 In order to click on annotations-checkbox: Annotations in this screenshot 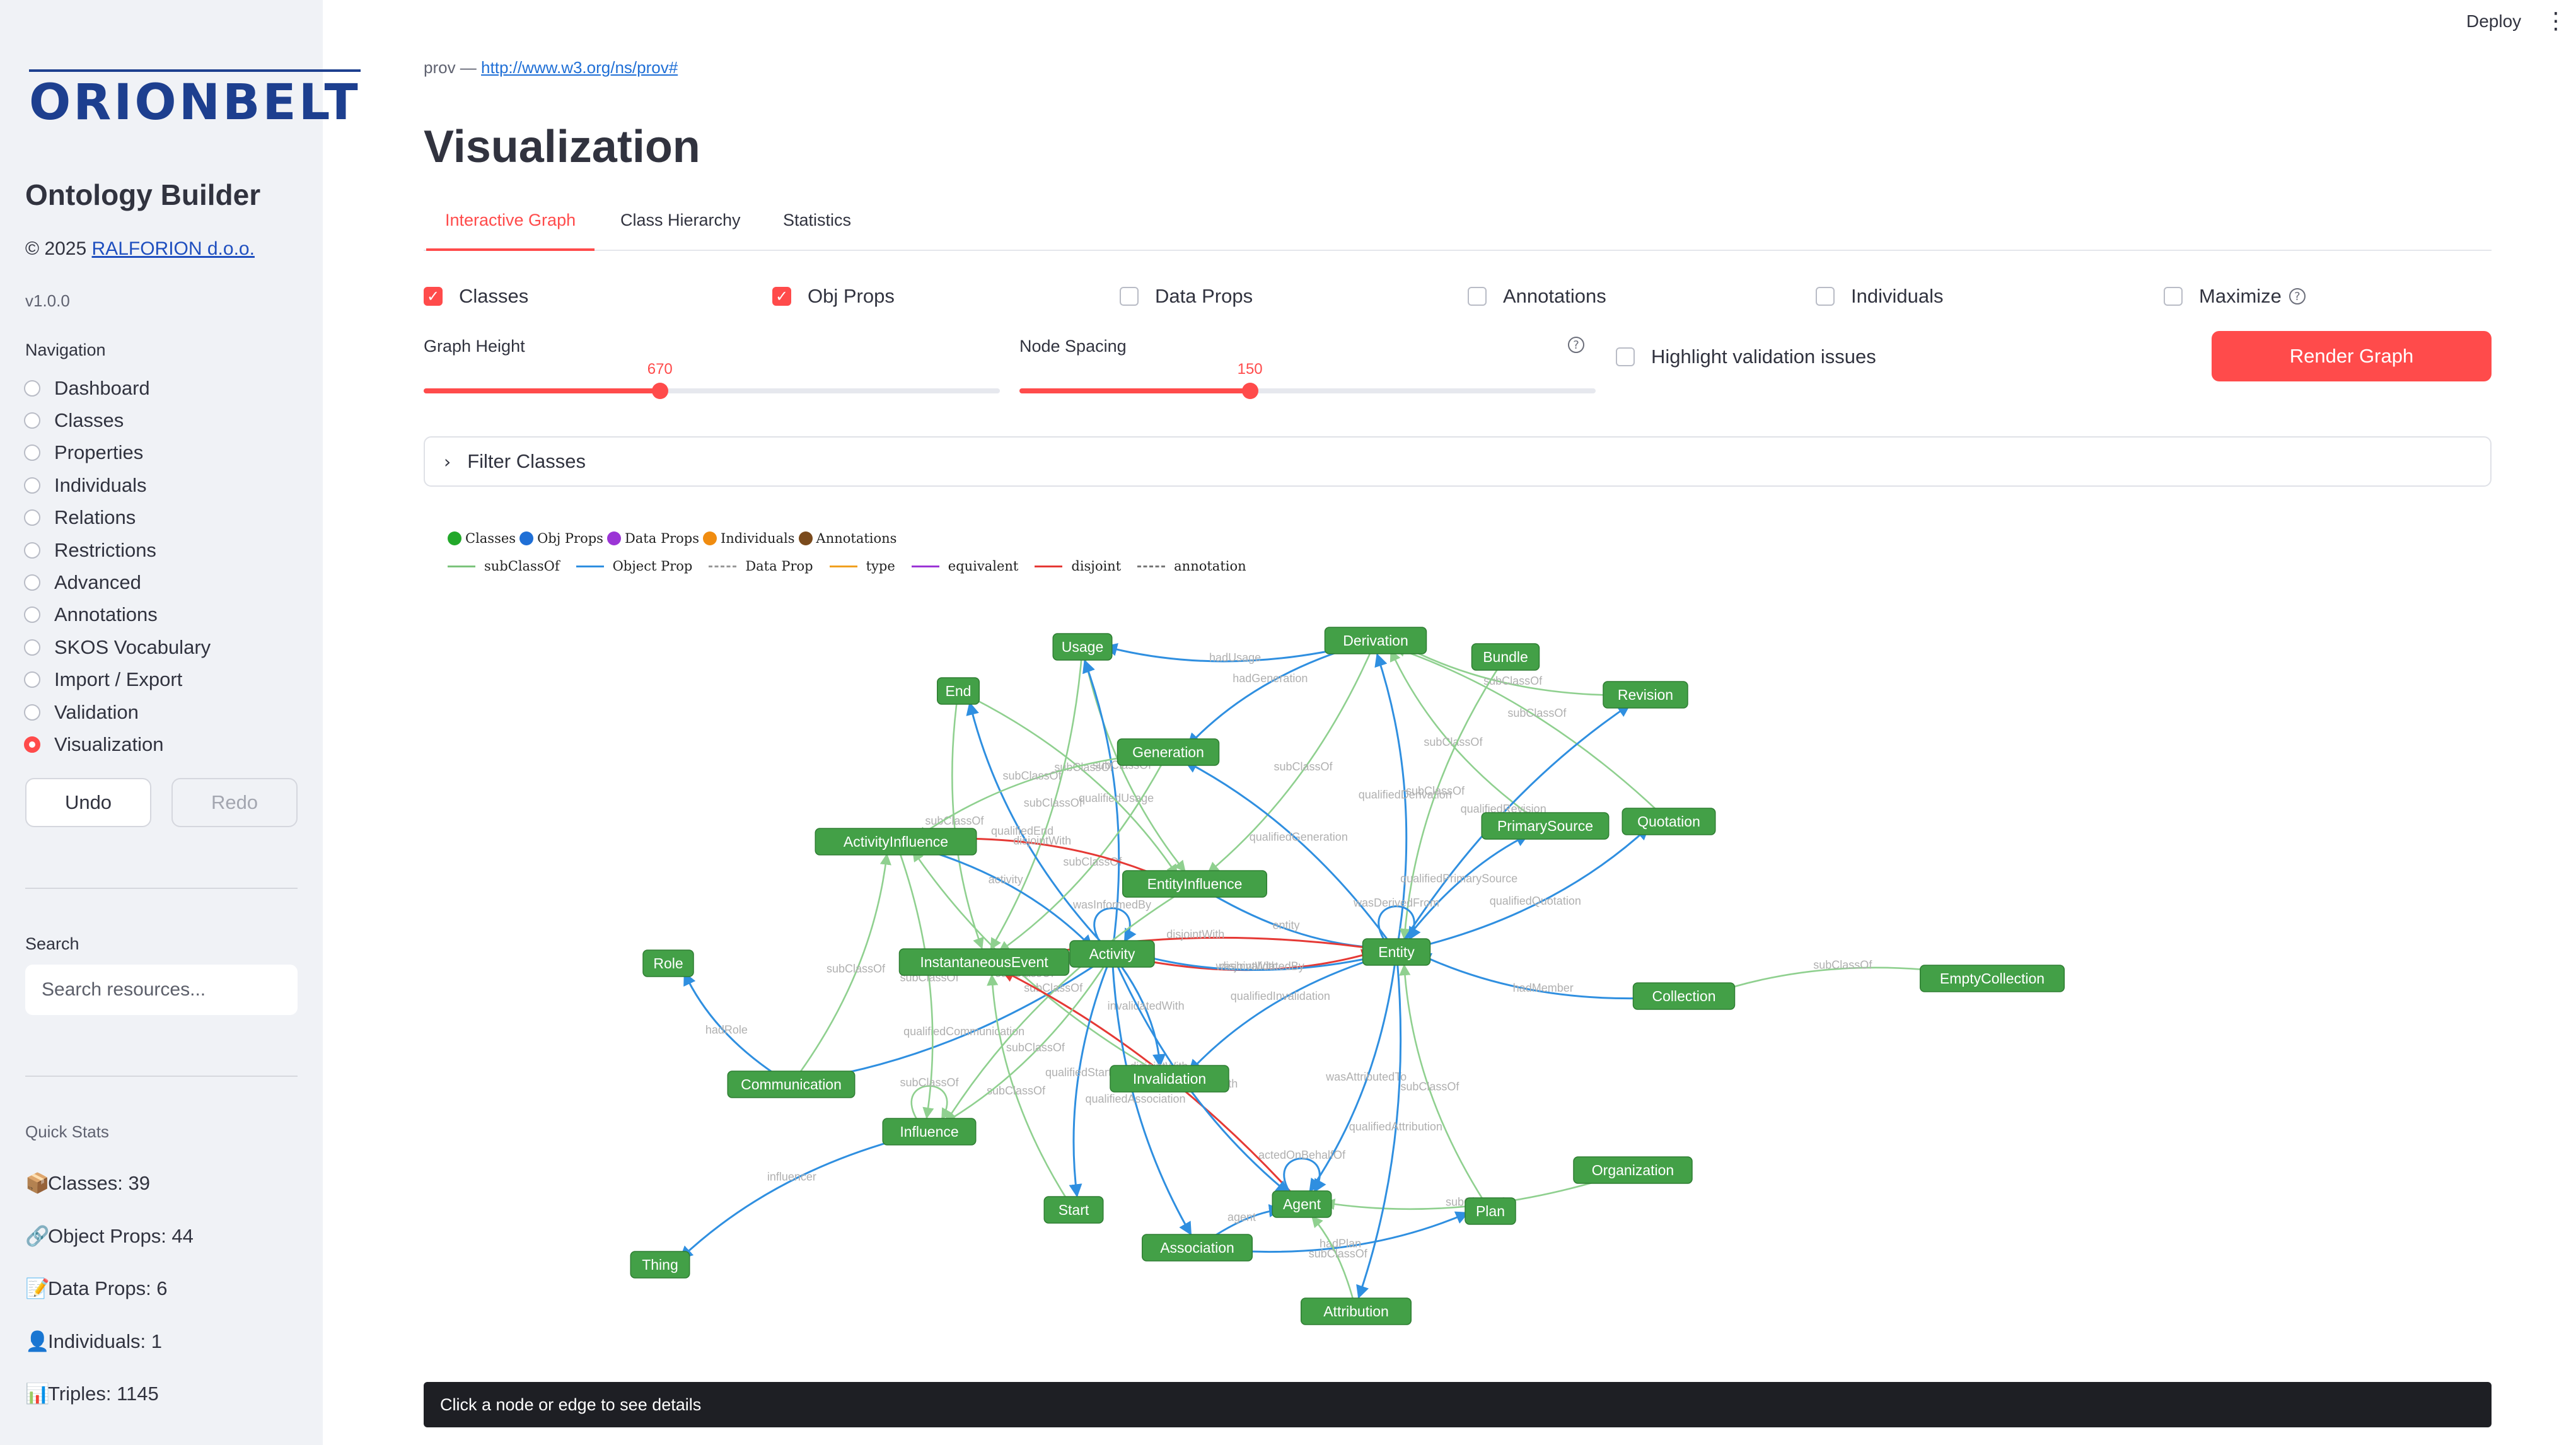, I will do `click(1537, 297)`.